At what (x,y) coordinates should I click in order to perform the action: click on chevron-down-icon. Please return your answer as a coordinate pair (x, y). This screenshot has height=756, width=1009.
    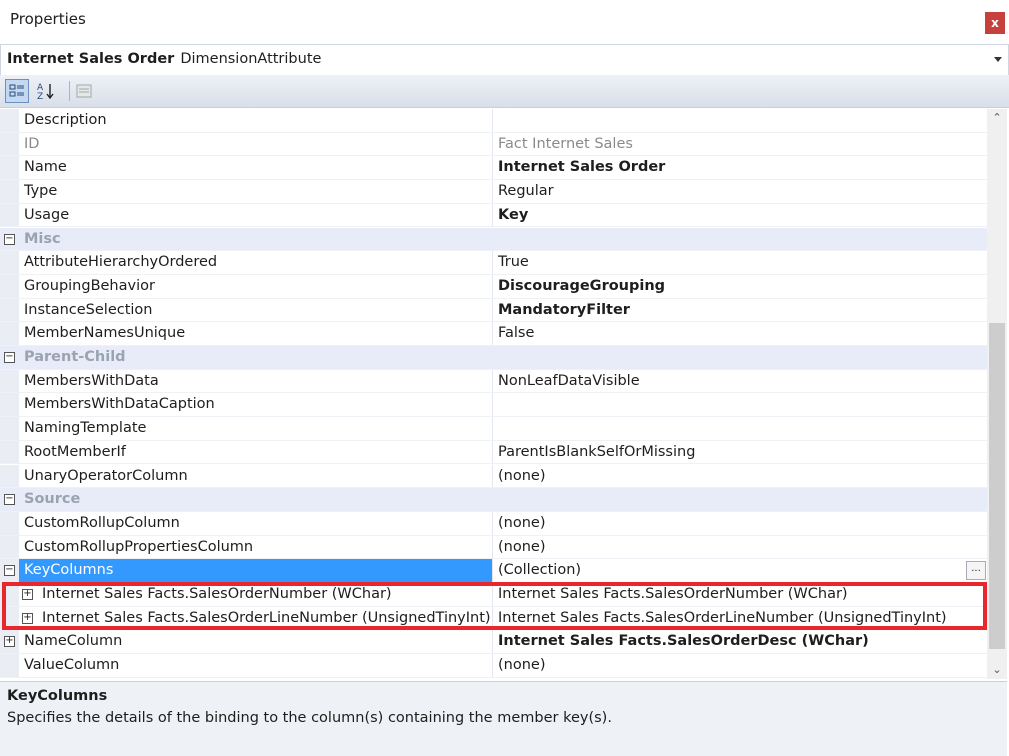
    Looking at the image, I should click on (998, 59).